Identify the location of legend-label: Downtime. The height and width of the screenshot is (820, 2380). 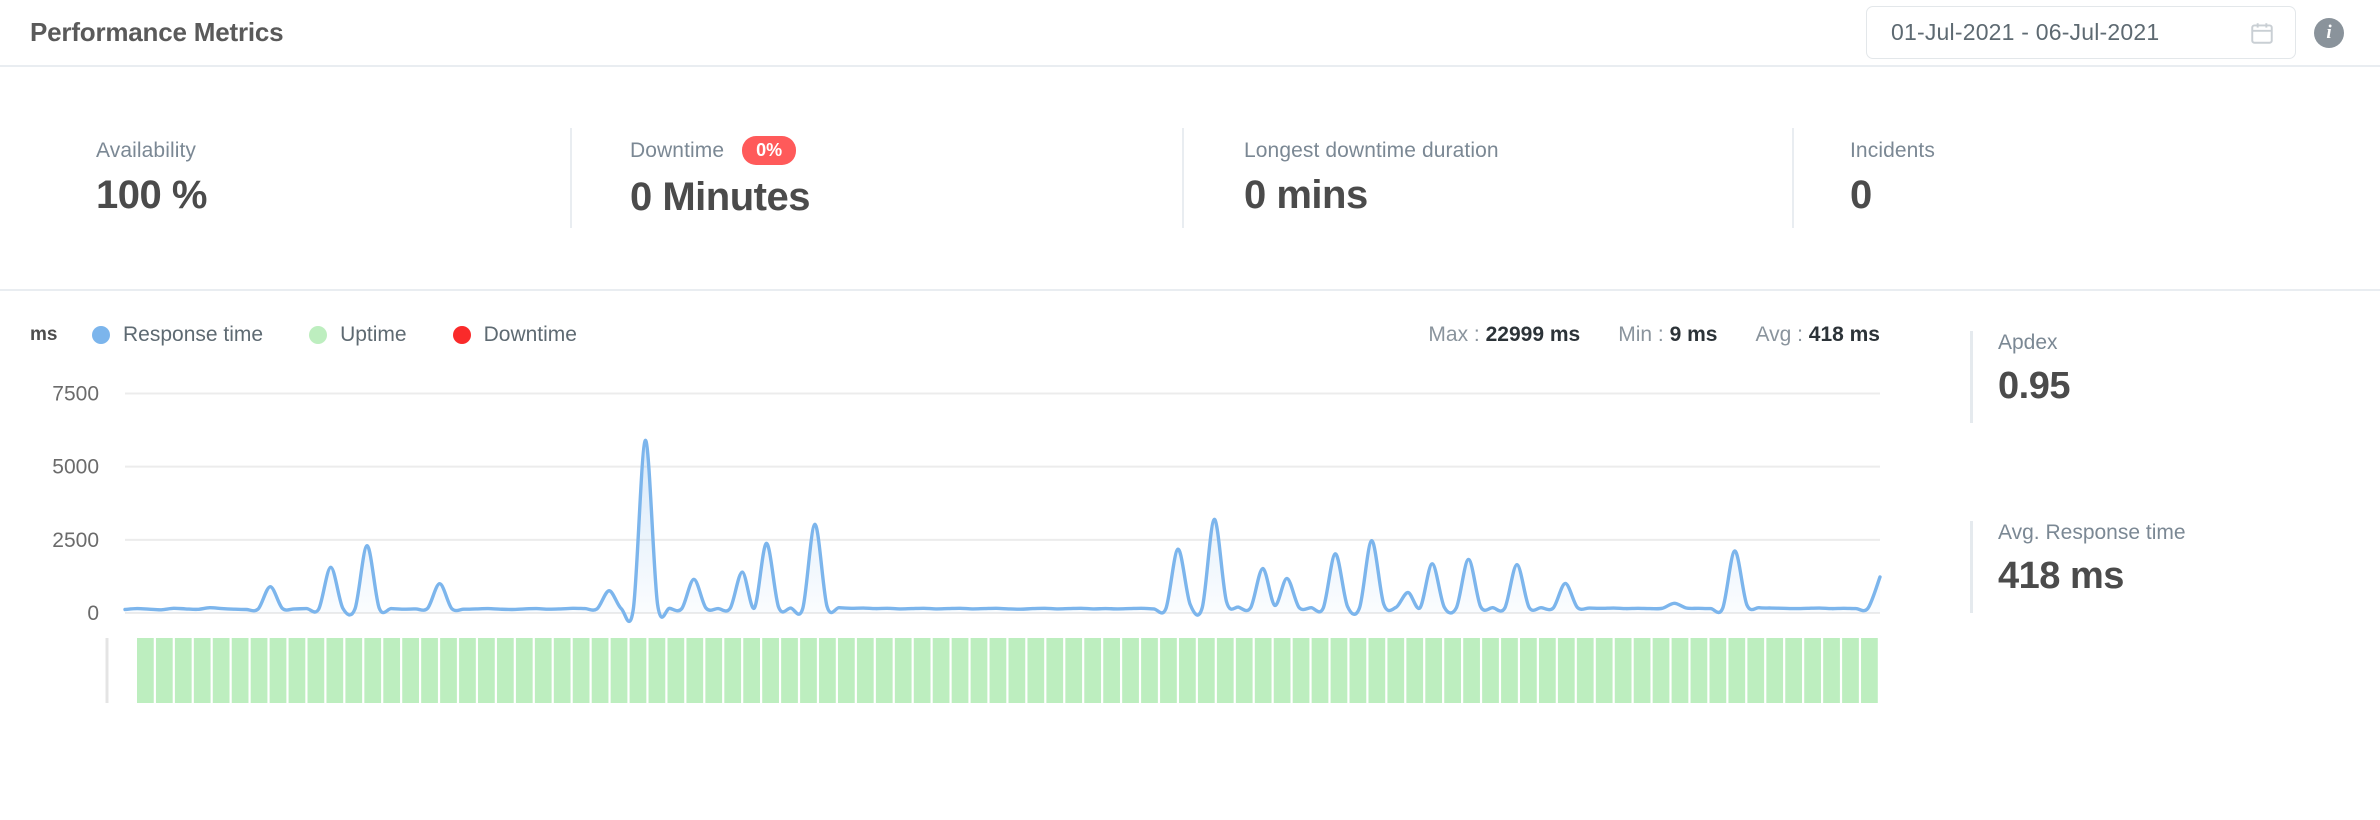
(530, 334).